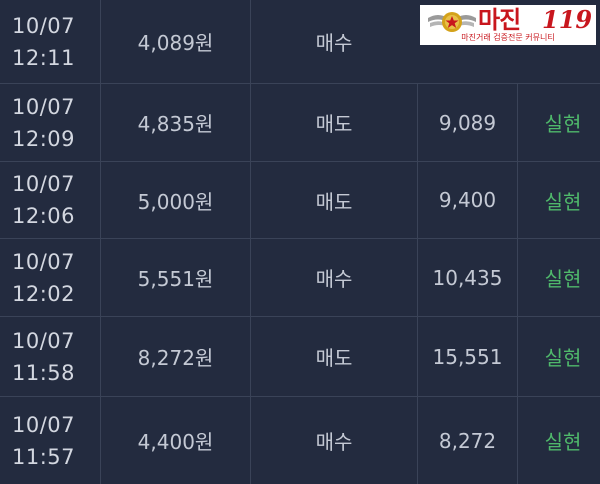 This screenshot has width=600, height=484. What do you see at coordinates (175, 440) in the screenshot?
I see `trade-price: 4,400원` at bounding box center [175, 440].